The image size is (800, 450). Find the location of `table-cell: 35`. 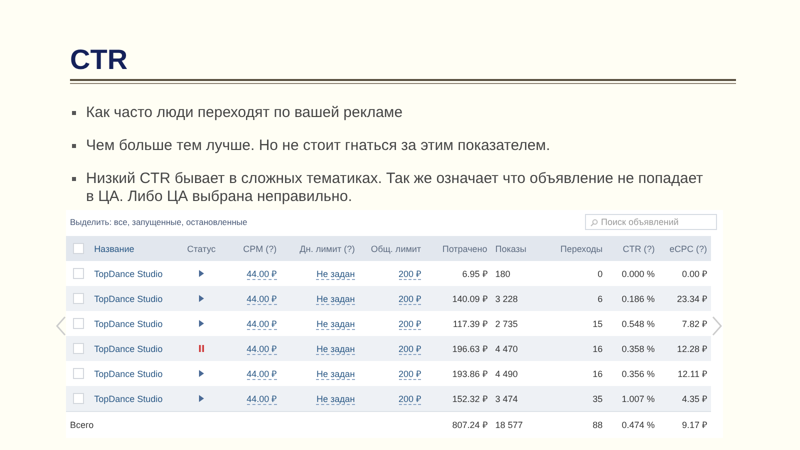

table-cell: 35 is located at coordinates (575, 399).